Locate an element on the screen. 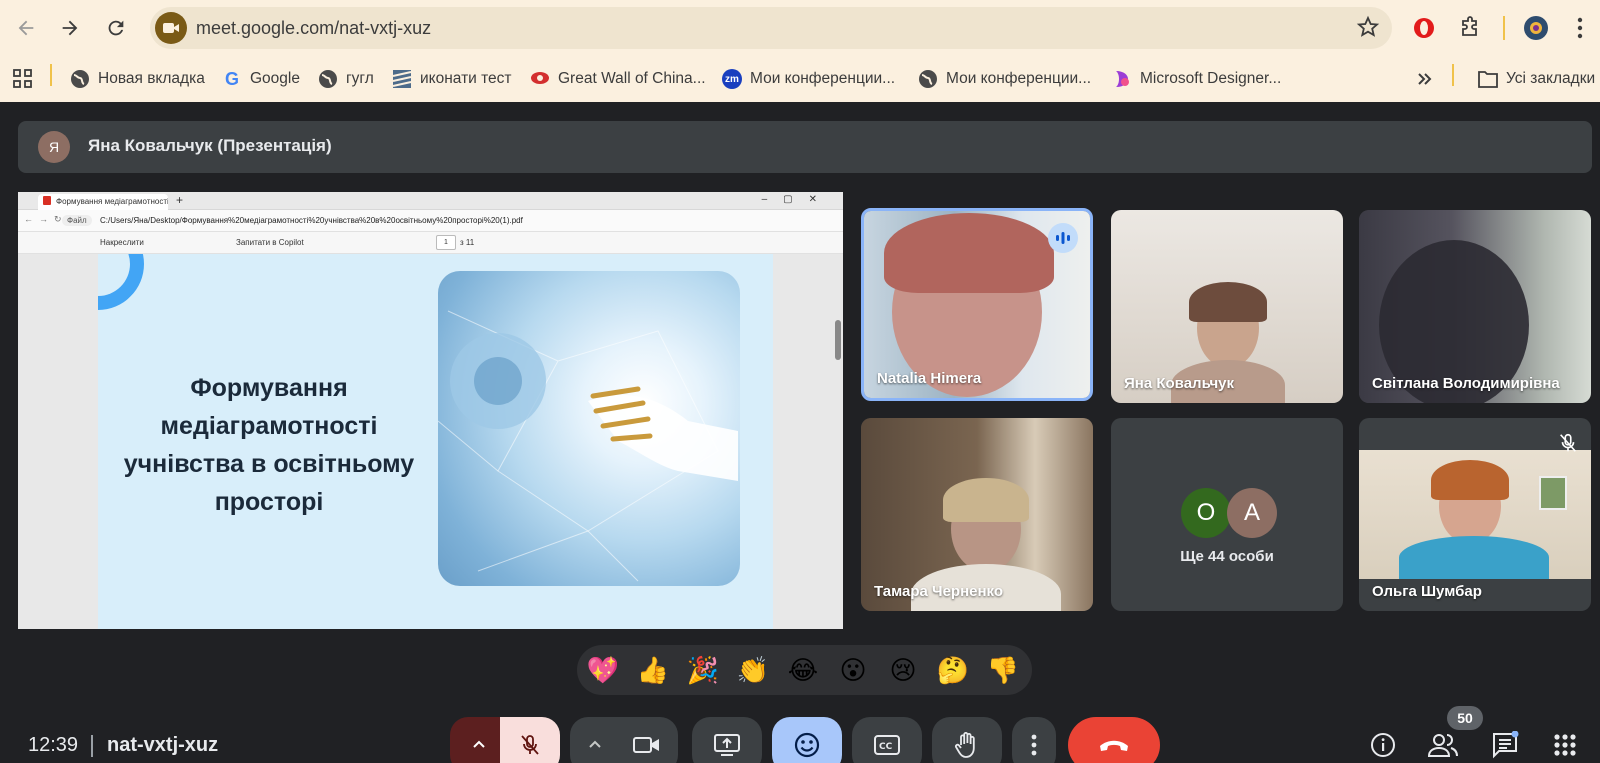 Image resolution: width=1600 pixels, height=763 pixels. window-controls: –▢✕ is located at coordinates (797, 199).